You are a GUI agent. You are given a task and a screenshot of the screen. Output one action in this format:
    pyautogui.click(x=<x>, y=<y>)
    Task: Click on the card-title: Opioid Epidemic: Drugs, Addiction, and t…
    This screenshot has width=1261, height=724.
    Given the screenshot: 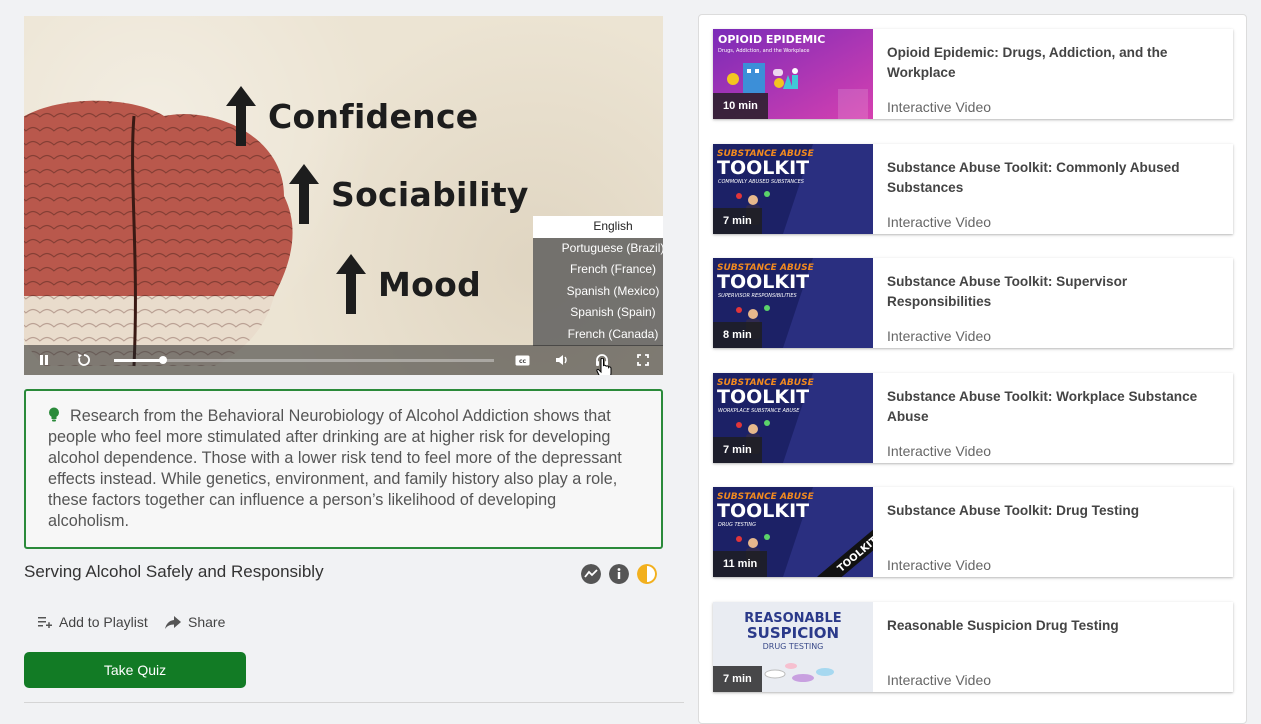 What is the action you would take?
    pyautogui.click(x=1054, y=63)
    